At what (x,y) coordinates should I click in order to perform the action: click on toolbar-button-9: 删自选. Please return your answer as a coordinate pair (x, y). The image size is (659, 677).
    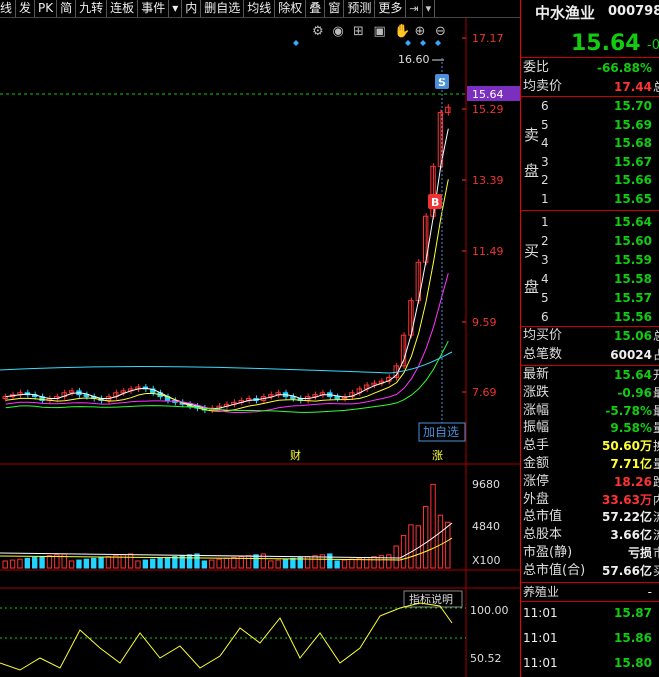
    Looking at the image, I should click on (223, 8).